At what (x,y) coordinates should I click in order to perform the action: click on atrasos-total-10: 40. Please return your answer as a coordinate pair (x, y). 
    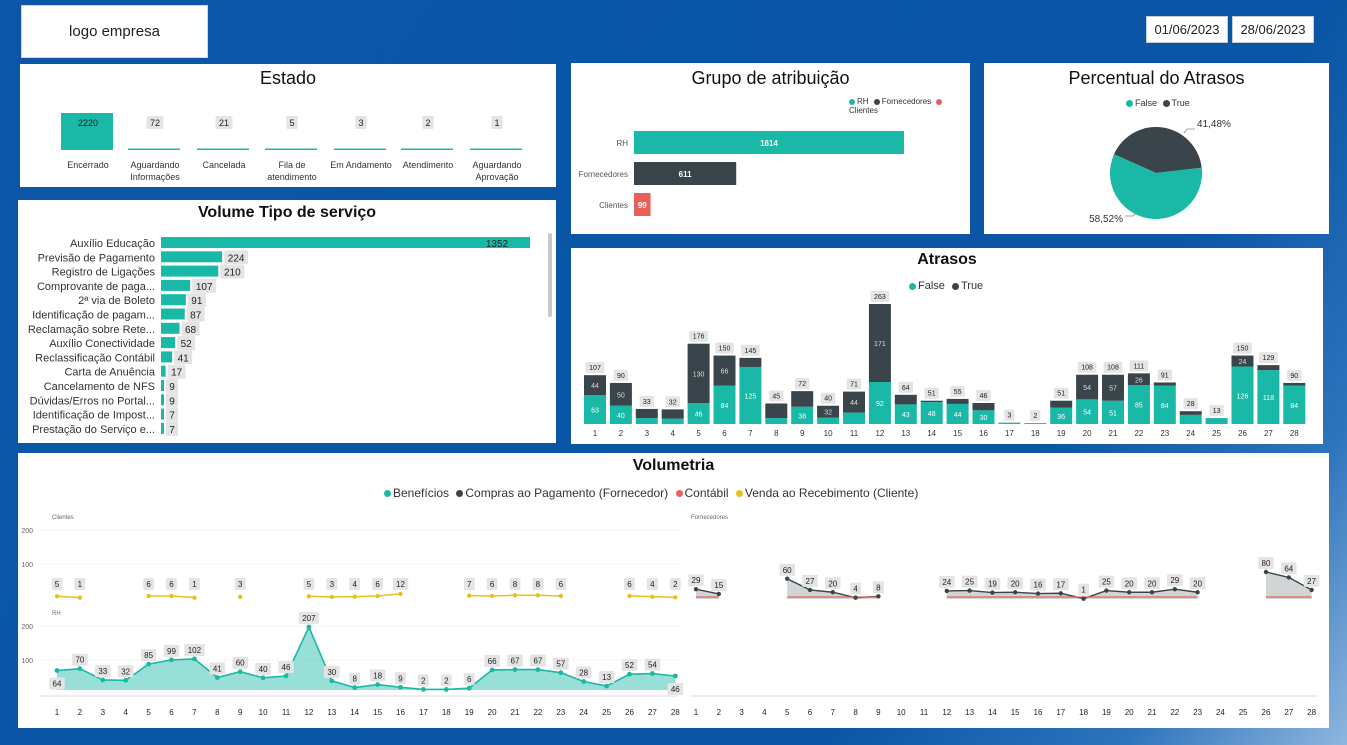
    Looking at the image, I should click on (828, 399).